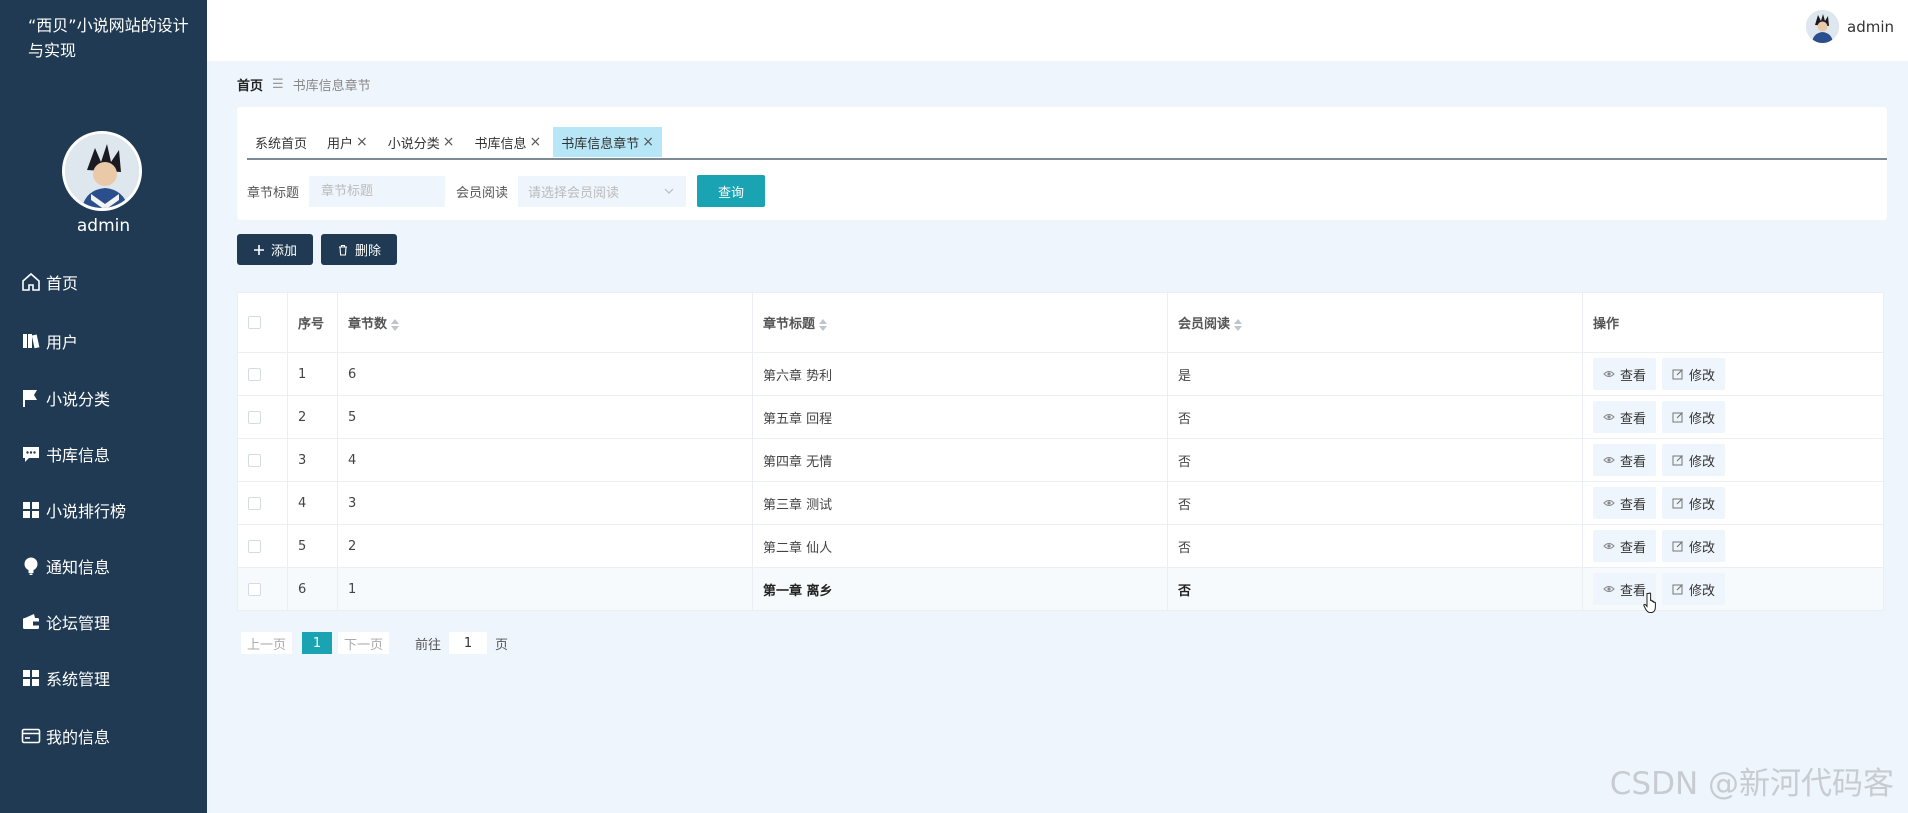  What do you see at coordinates (545, 546) in the screenshot?
I see `cell-chapter-num: 2` at bounding box center [545, 546].